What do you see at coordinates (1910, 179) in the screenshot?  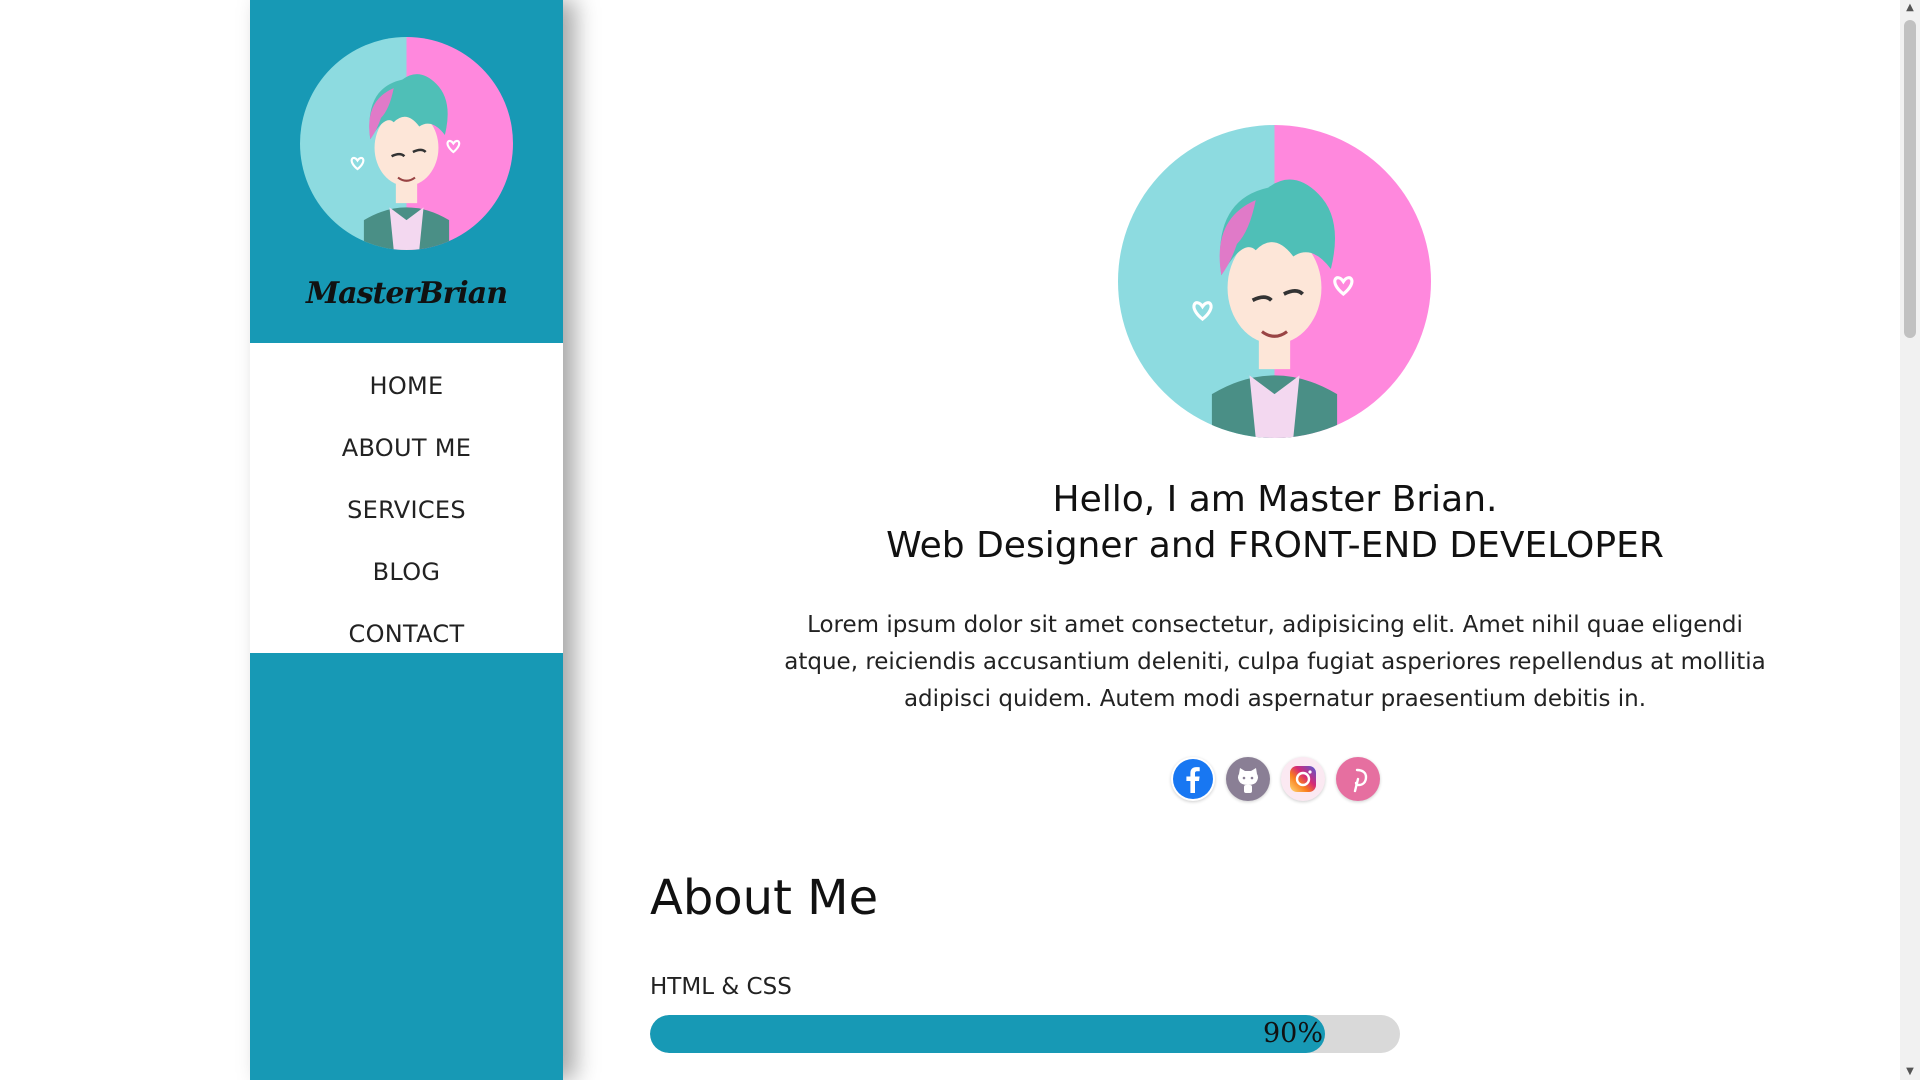 I see `scrollbar-thumb` at bounding box center [1910, 179].